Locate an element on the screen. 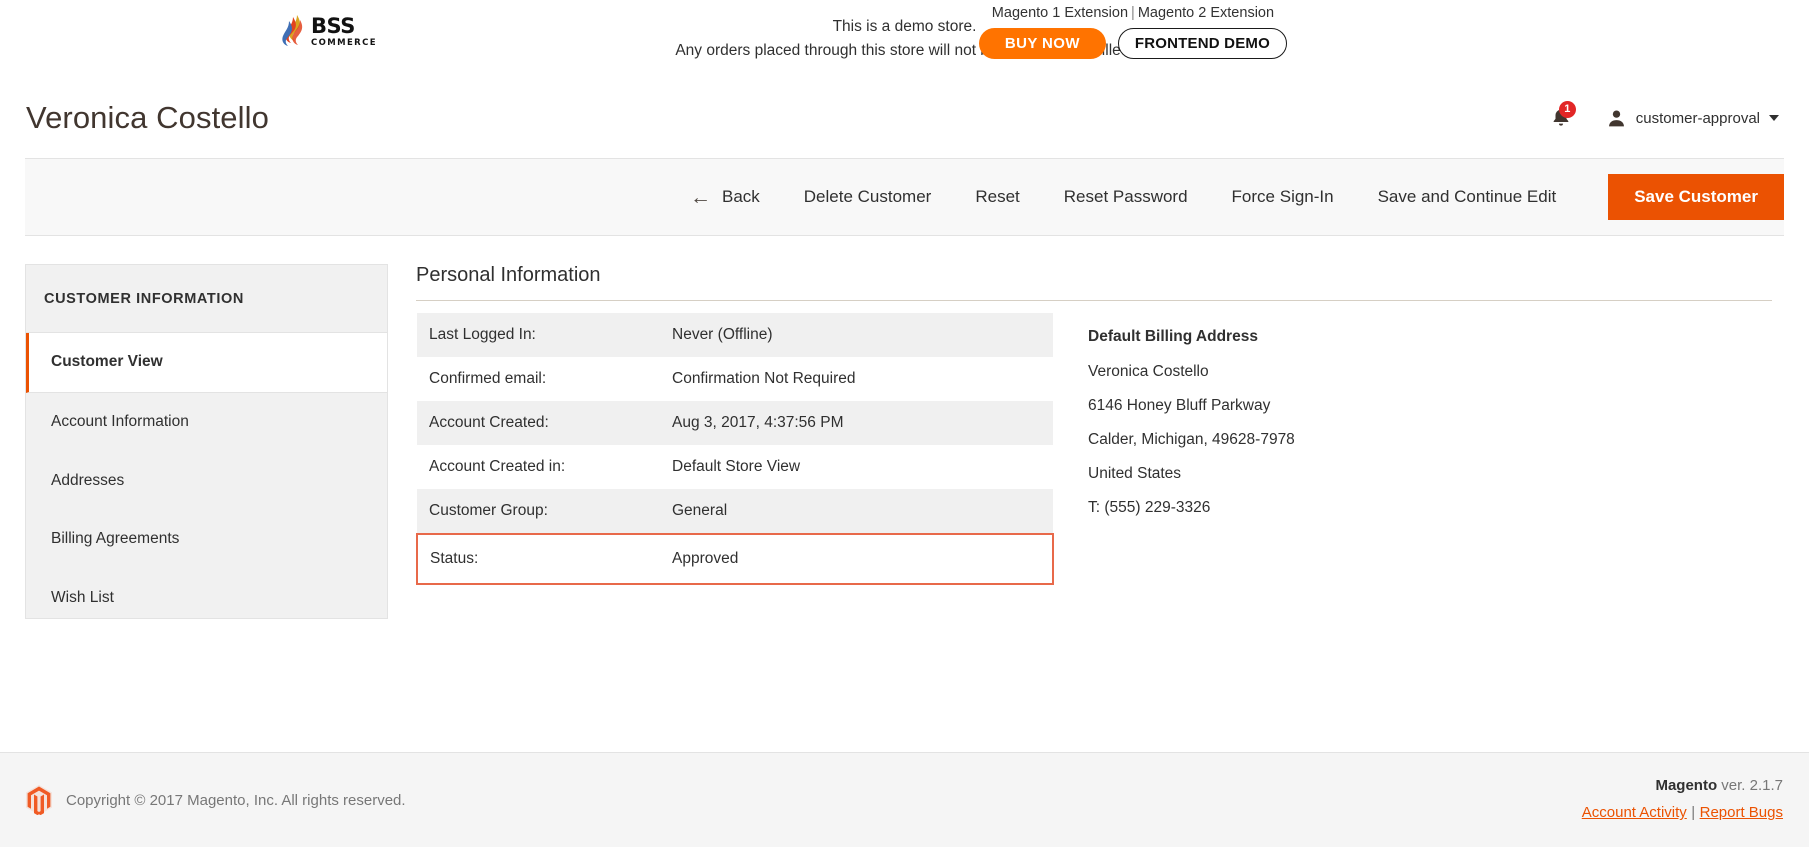 This screenshot has width=1809, height=847. report-bugs-link: Report Bugs is located at coordinates (1741, 812).